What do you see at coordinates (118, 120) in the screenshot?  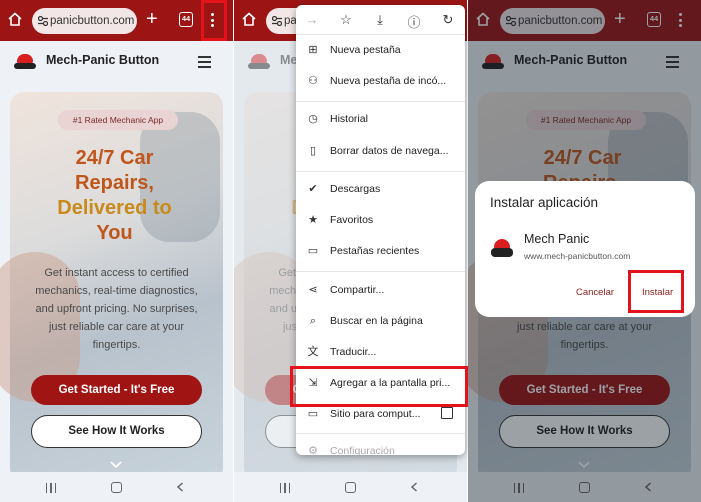 I see `rating-badge: #1 Rated Mechanic App` at bounding box center [118, 120].